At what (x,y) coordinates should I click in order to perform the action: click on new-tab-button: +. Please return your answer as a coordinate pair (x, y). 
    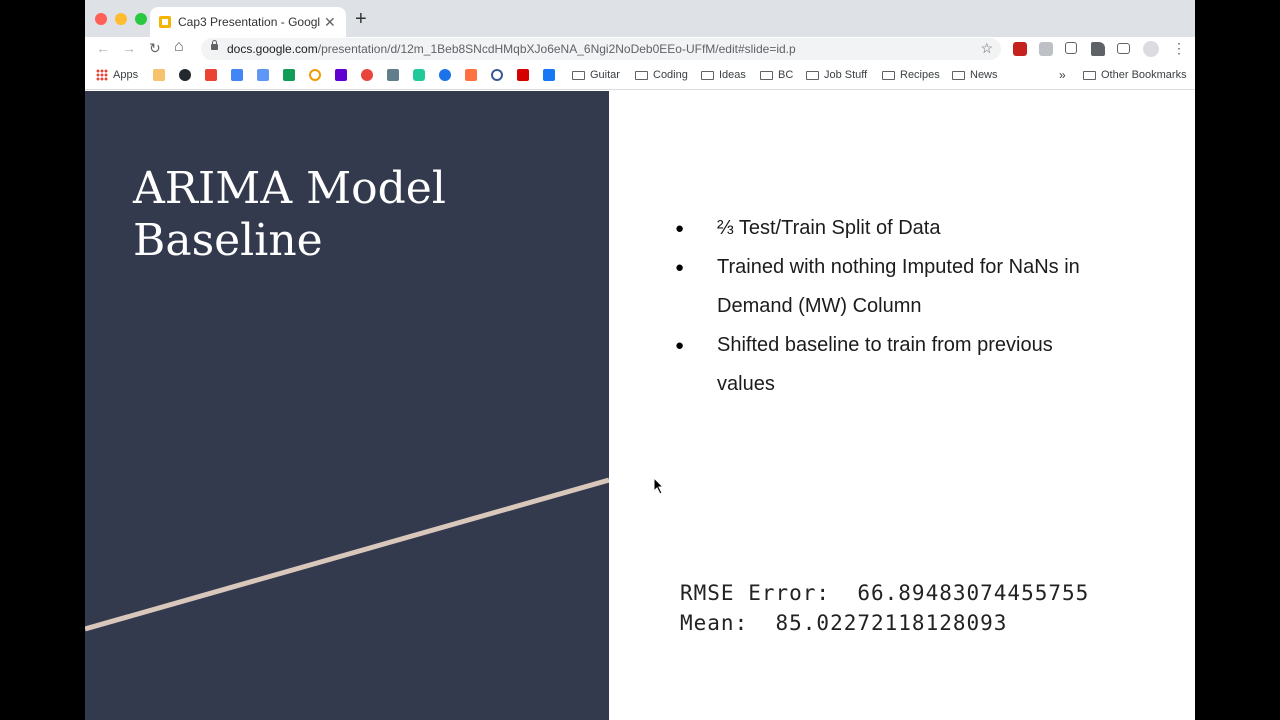
    Looking at the image, I should click on (361, 19).